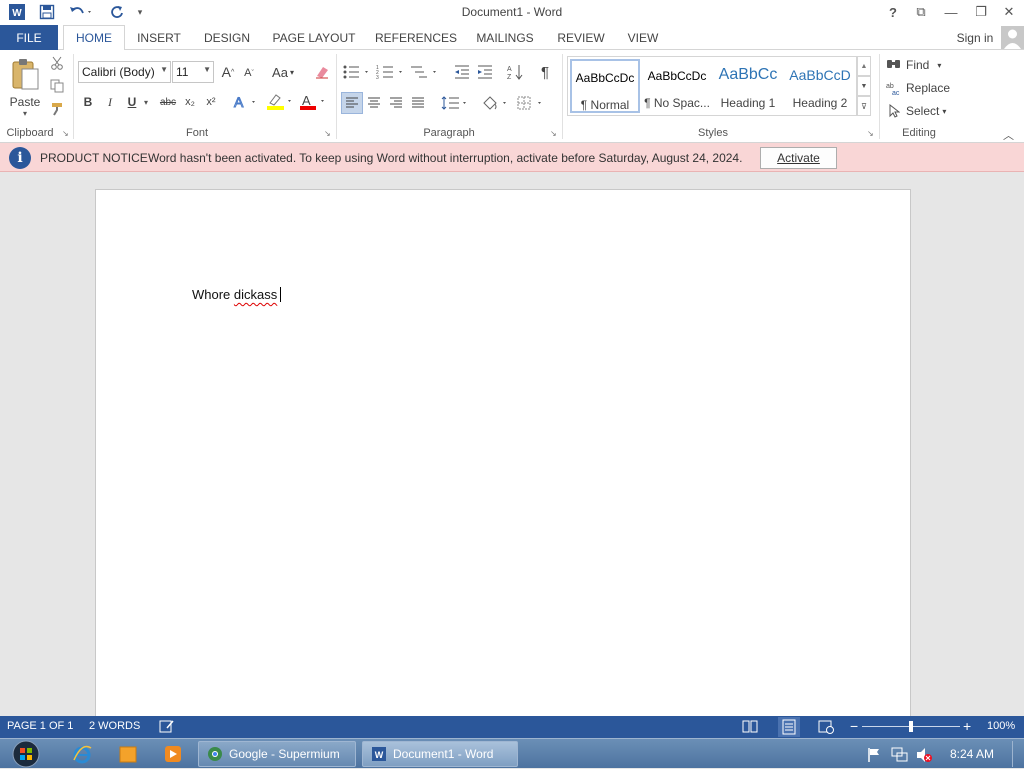  What do you see at coordinates (114, 726) in the screenshot?
I see `word-count-status: 2 WORDS` at bounding box center [114, 726].